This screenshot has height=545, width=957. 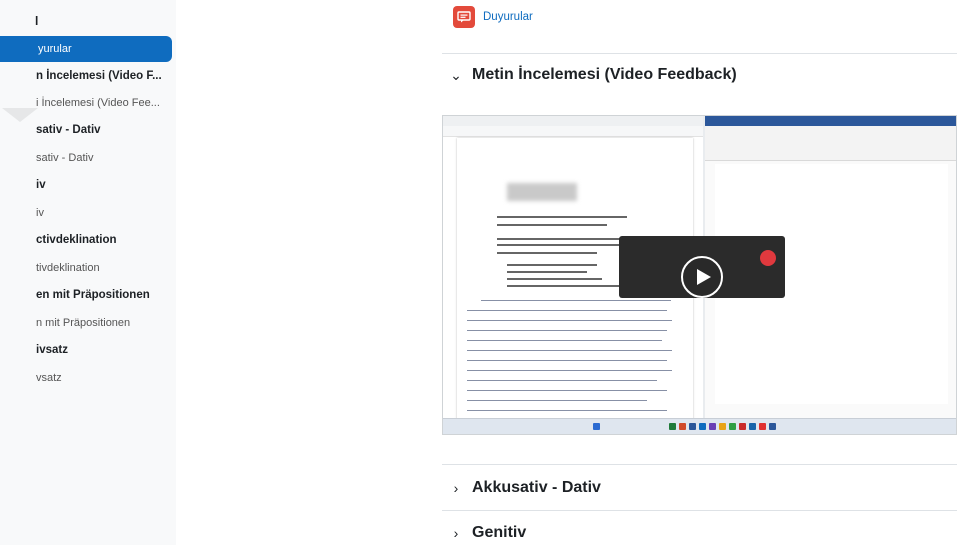 I want to click on sidebar-section-adjektivdeklination: ctivdeklination, so click(x=86, y=240).